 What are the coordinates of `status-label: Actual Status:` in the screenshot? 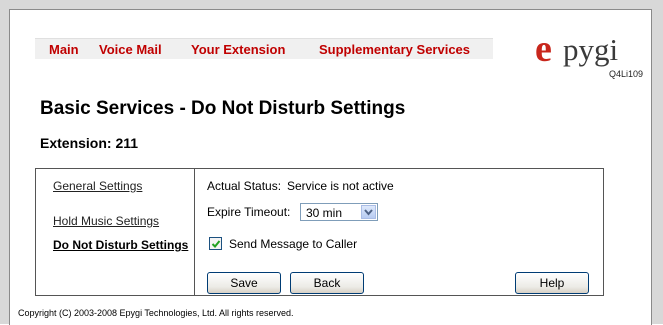 It's located at (244, 186).